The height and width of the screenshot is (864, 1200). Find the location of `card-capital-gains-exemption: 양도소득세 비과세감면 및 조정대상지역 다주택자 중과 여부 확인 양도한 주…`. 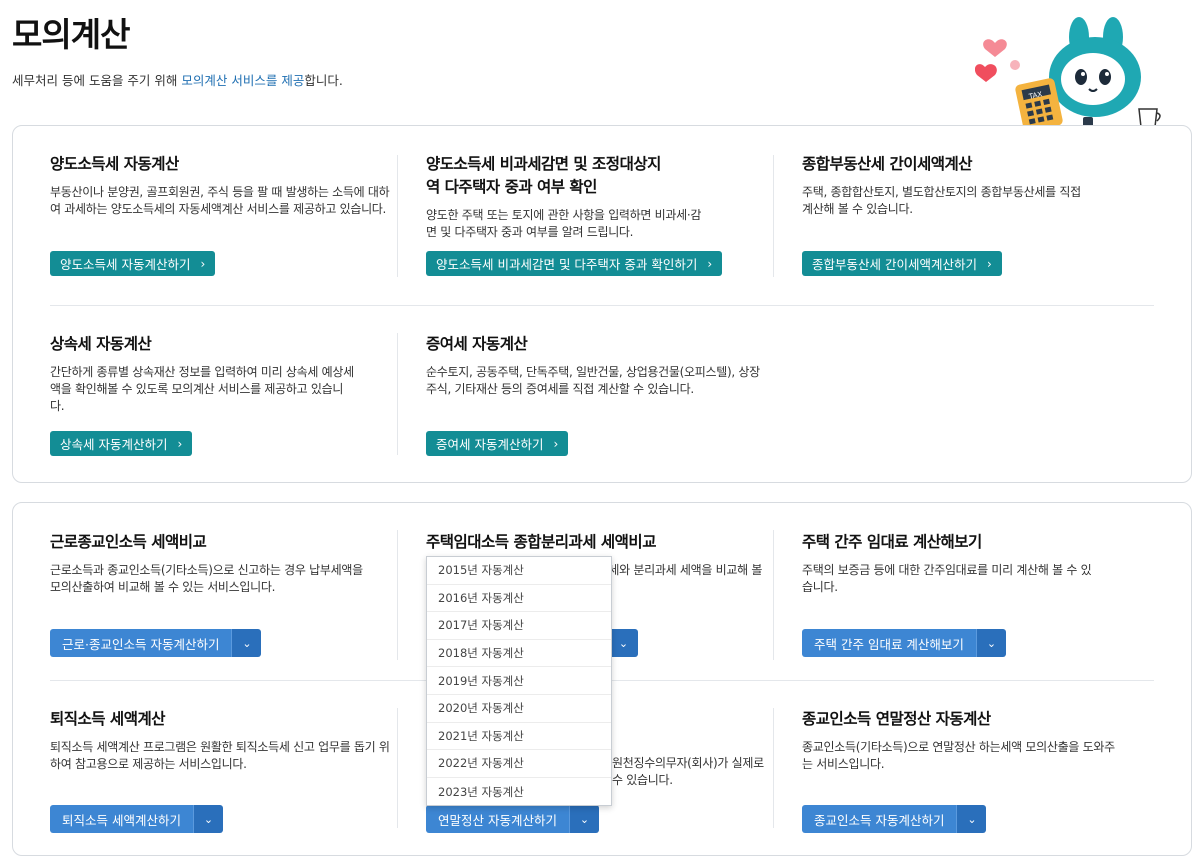

card-capital-gains-exemption: 양도소득세 비과세감면 및 조정대상지역 다주택자 중과 여부 확인 양도한 주… is located at coordinates (598, 197).